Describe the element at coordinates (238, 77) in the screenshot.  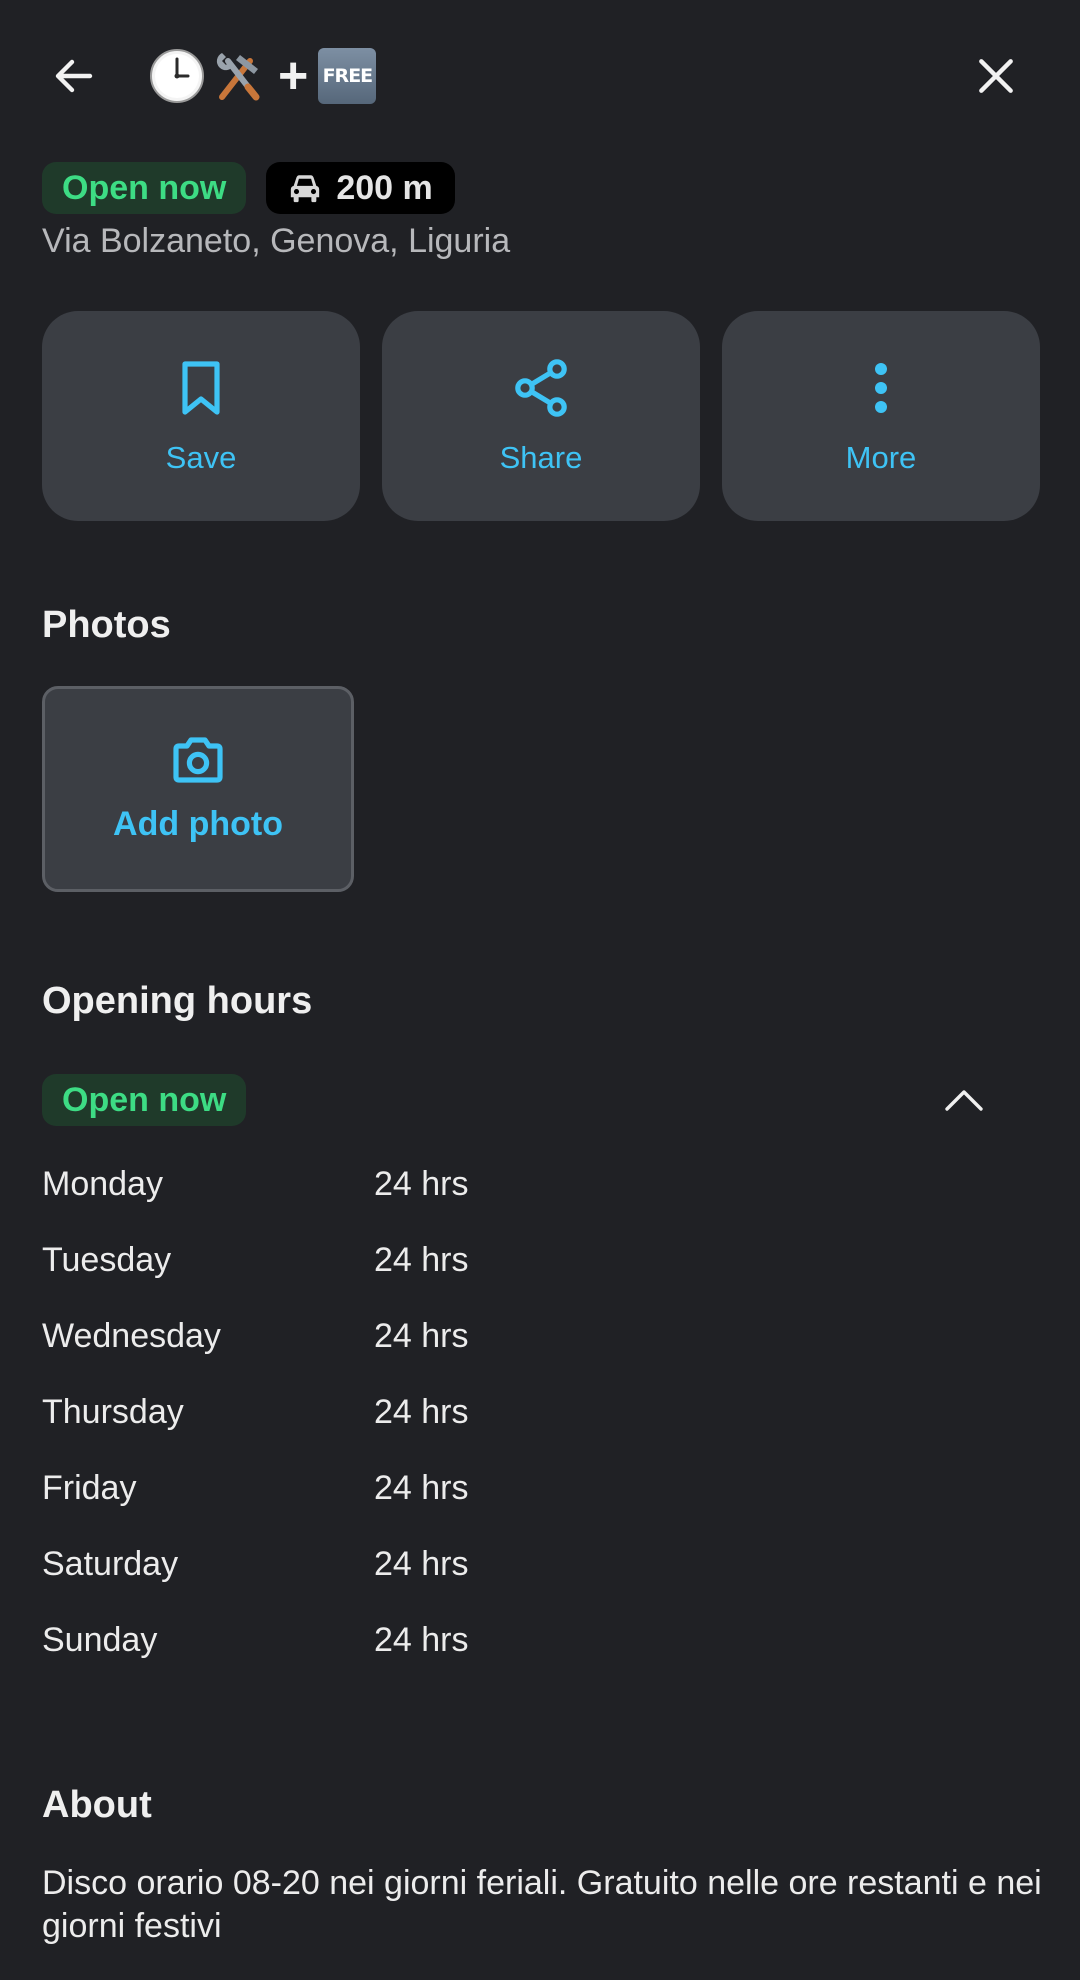
I see `hammer-wrench-icon` at that location.